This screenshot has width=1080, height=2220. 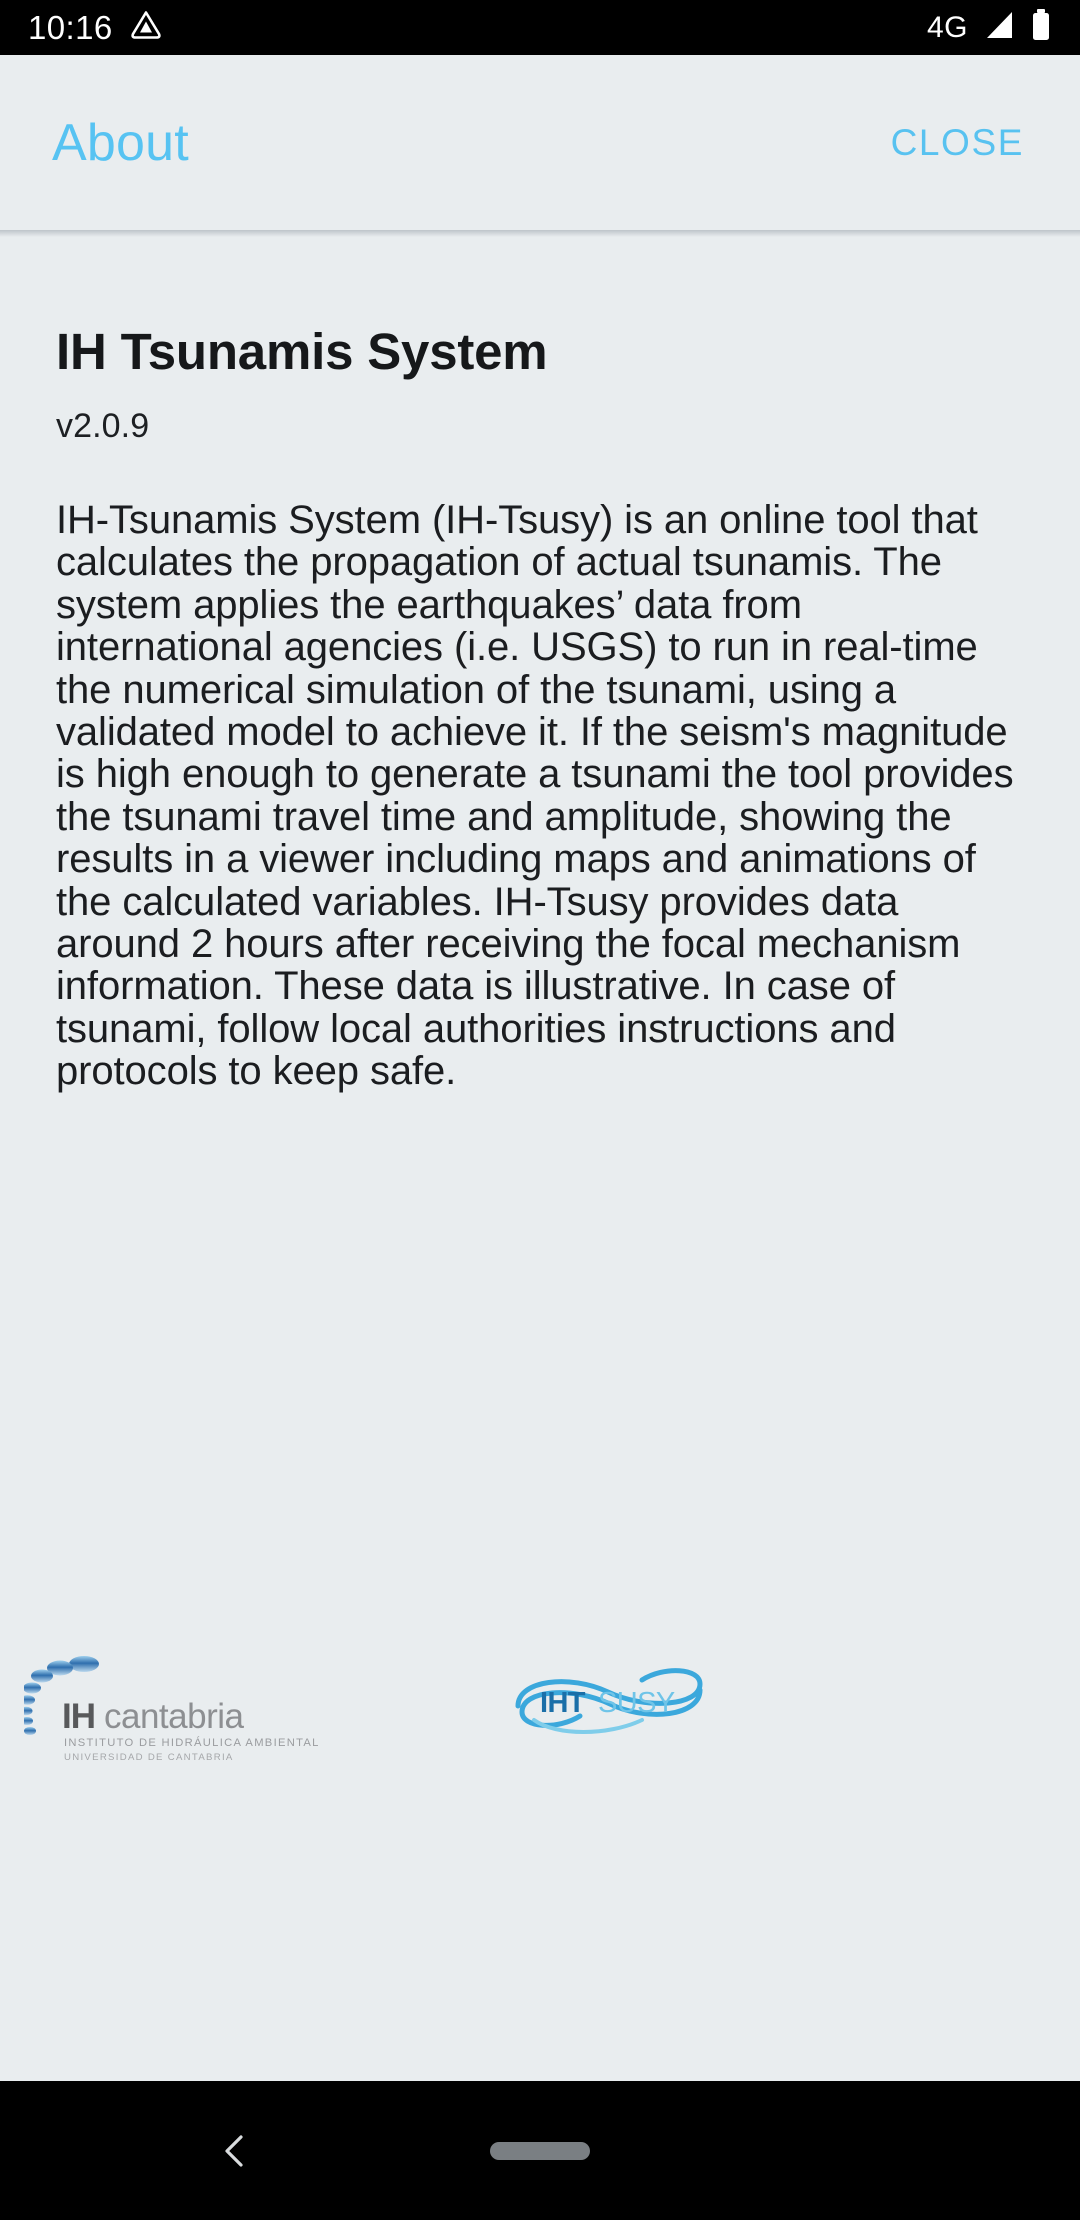 I want to click on chevron-left-icon, so click(x=236, y=2151).